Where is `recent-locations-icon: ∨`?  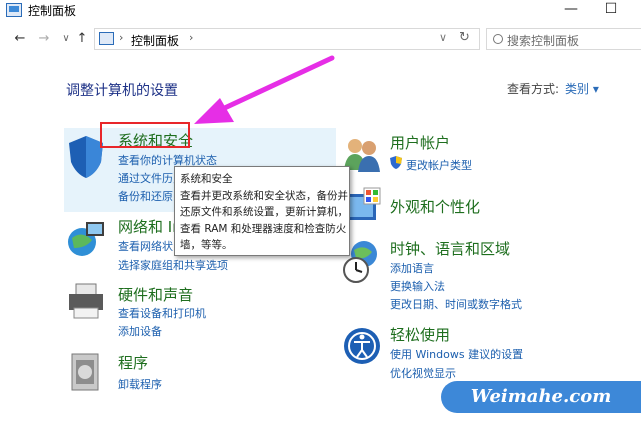
recent-locations-icon: ∨ is located at coordinates (66, 39).